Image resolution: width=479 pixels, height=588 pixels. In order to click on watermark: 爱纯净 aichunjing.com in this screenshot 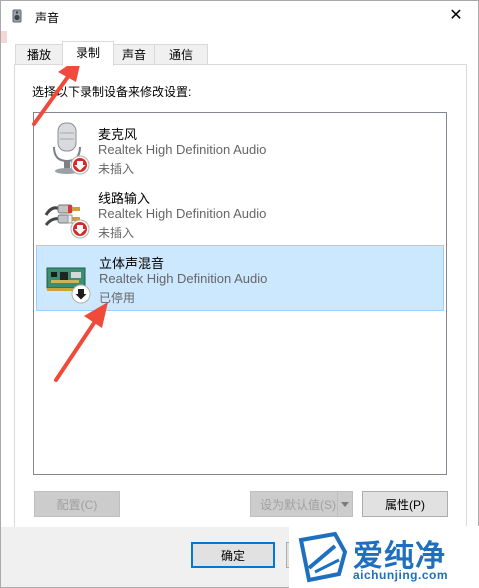, I will do `click(384, 557)`.